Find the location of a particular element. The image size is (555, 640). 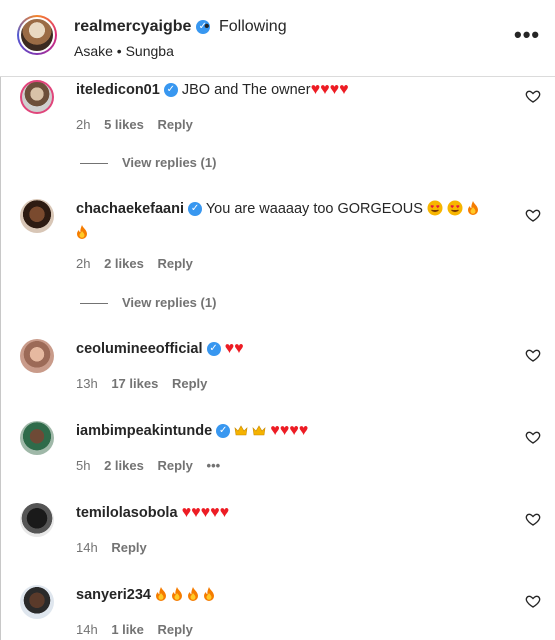

comment-meta: 14h Reply is located at coordinates (116, 547).